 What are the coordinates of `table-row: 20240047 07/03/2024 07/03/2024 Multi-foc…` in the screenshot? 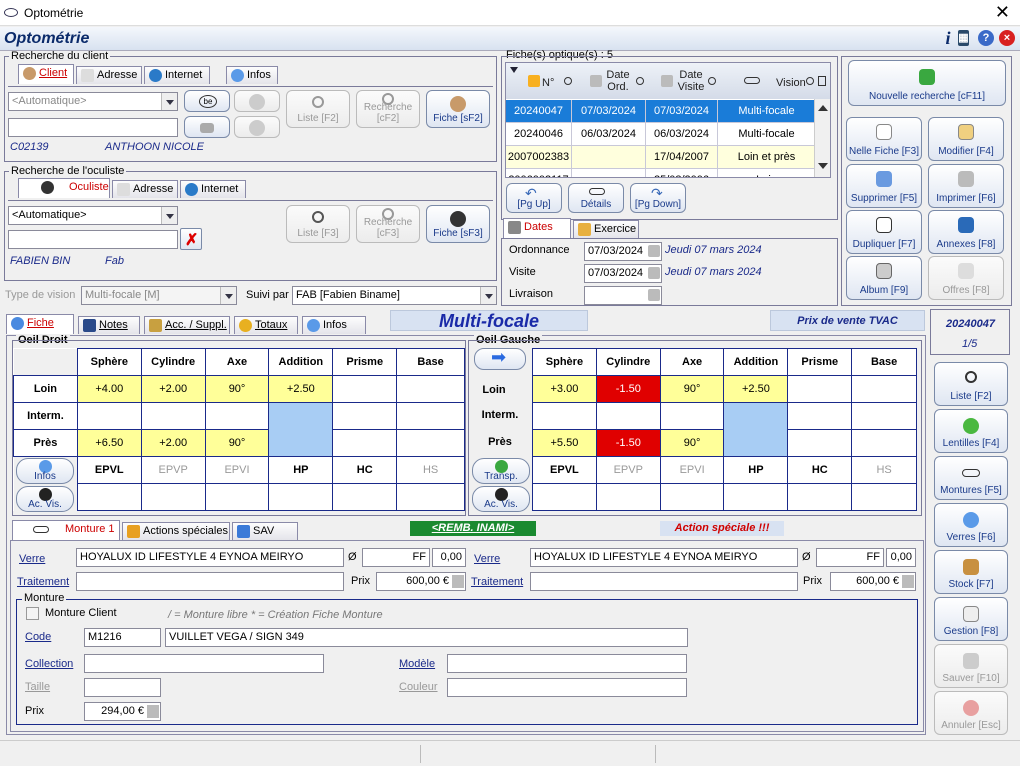 It's located at (661, 111).